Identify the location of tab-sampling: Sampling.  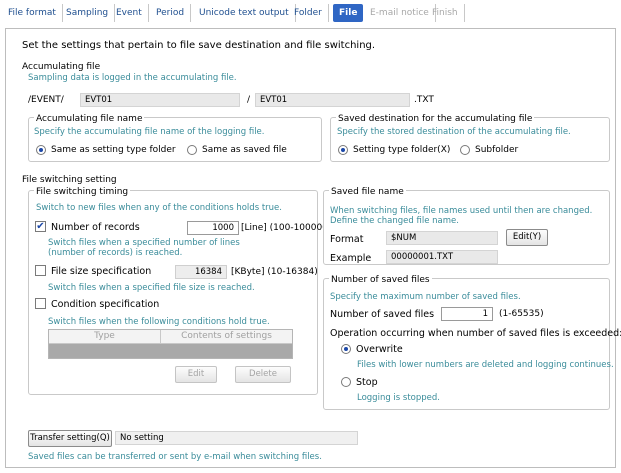
(88, 13).